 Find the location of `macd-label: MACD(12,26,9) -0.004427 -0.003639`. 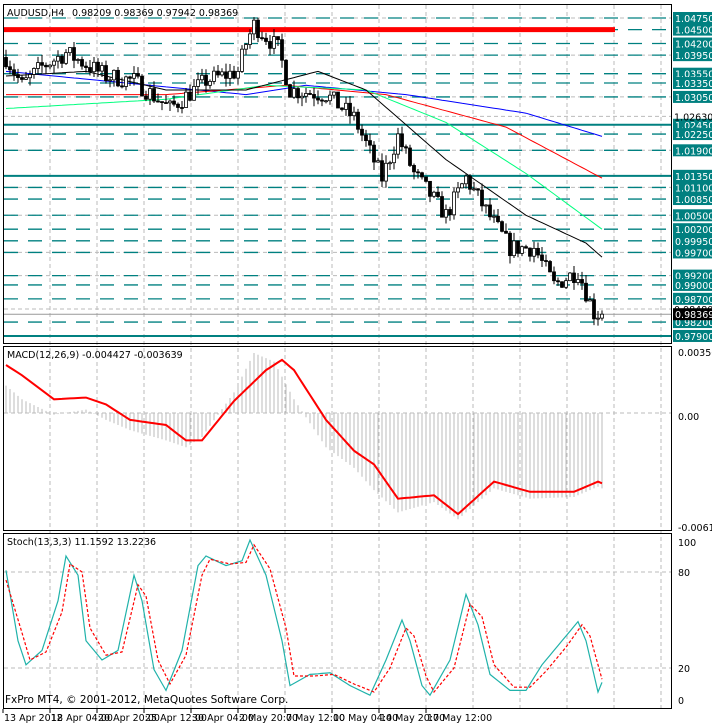

macd-label: MACD(12,26,9) -0.004427 -0.003639 is located at coordinates (95, 355).